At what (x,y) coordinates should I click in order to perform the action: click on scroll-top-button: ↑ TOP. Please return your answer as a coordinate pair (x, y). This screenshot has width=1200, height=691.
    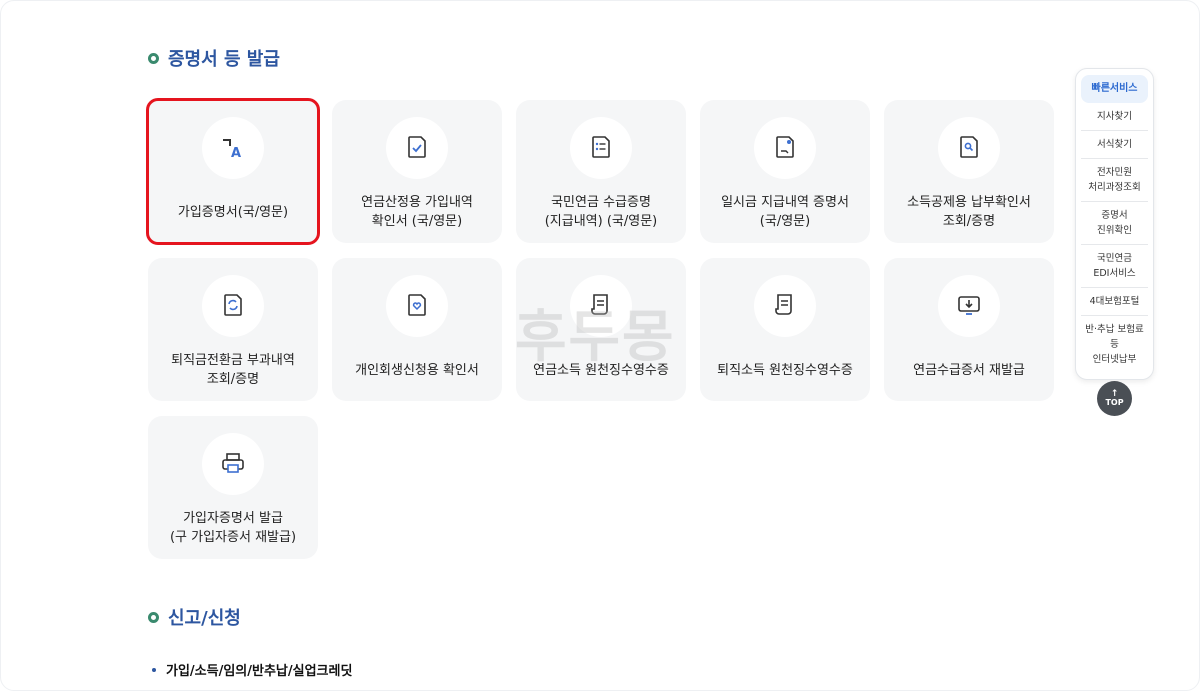
    Looking at the image, I should click on (1114, 398).